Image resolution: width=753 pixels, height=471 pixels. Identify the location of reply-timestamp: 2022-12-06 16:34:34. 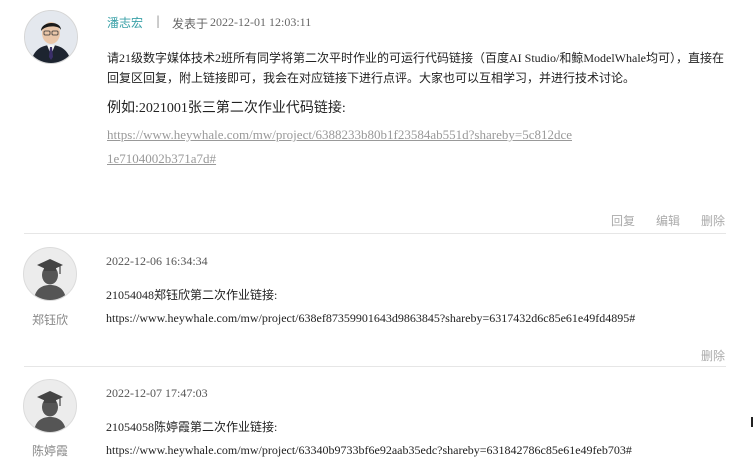
(157, 261).